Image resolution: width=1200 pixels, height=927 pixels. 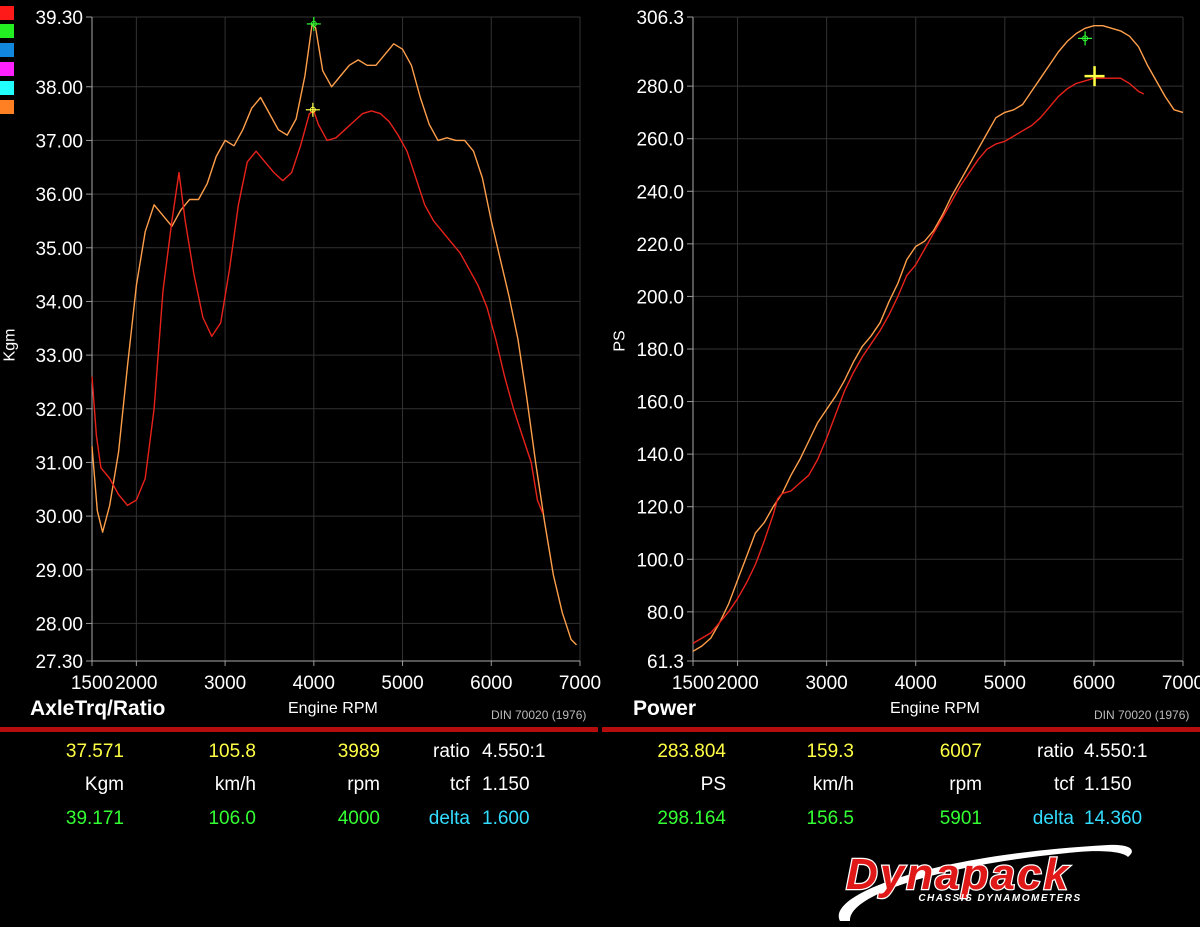 I want to click on power-chart-title: Power, so click(x=665, y=708).